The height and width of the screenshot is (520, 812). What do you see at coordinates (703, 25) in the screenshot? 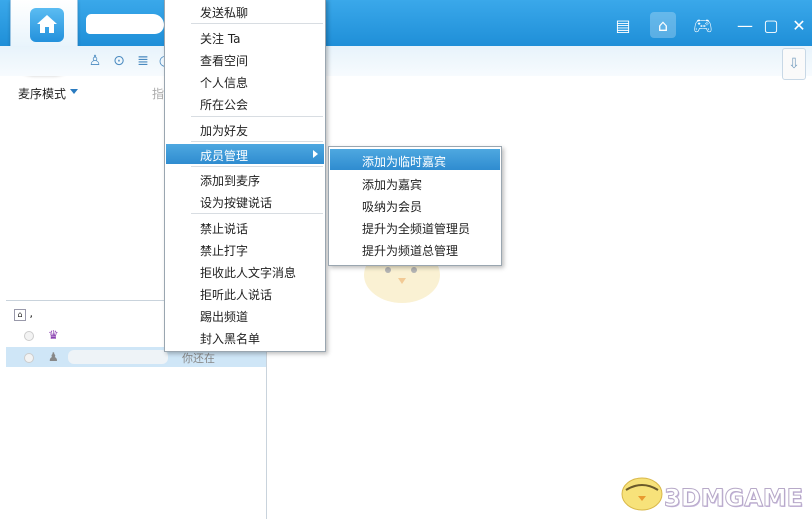
I see `gamepad-icon: 🎮︎` at bounding box center [703, 25].